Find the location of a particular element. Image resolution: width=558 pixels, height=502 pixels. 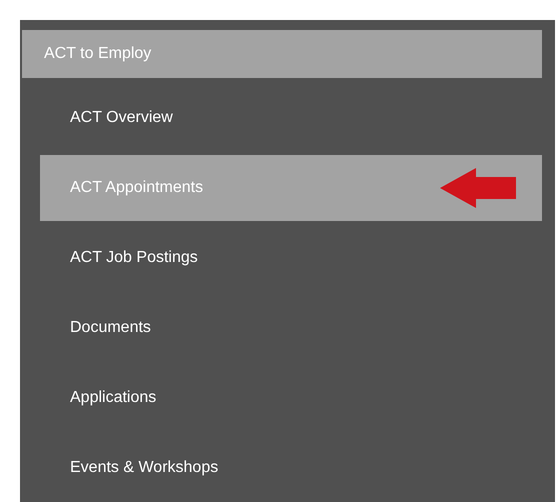

menu-item: Events & Workshops is located at coordinates (291, 468).